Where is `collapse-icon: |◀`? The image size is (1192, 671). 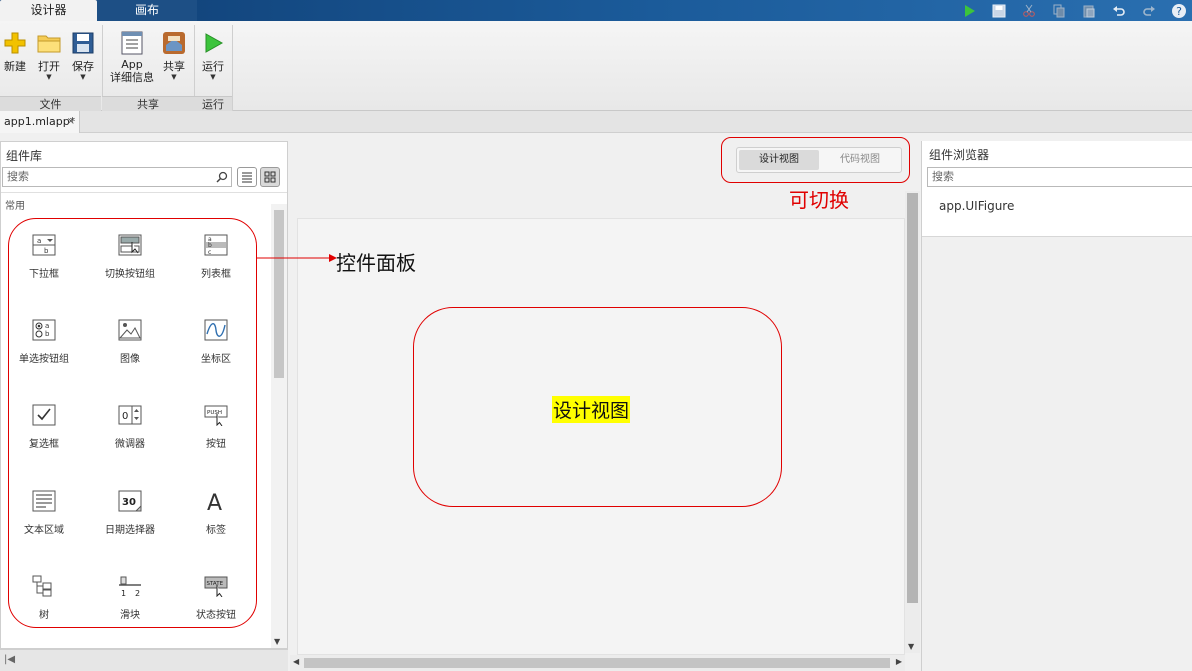 collapse-icon: |◀ is located at coordinates (9, 659).